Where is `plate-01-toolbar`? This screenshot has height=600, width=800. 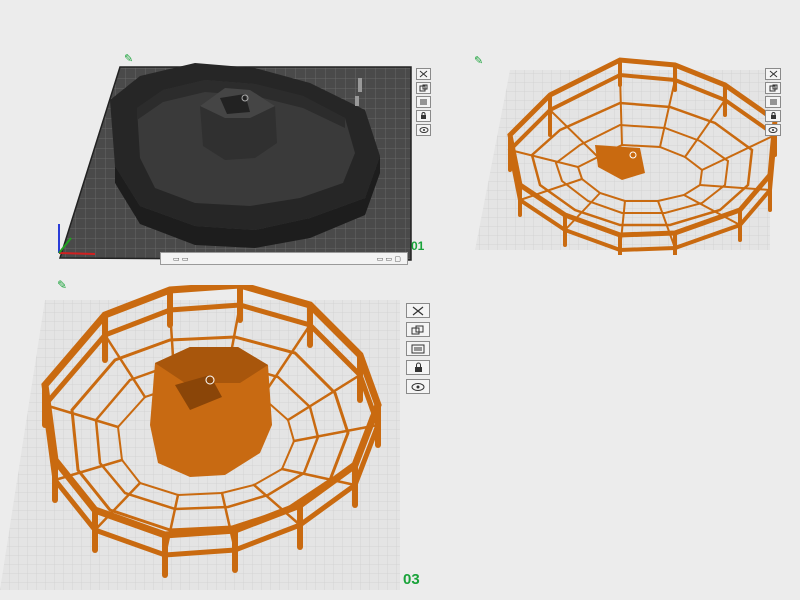
plate-01-toolbar is located at coordinates (423, 102).